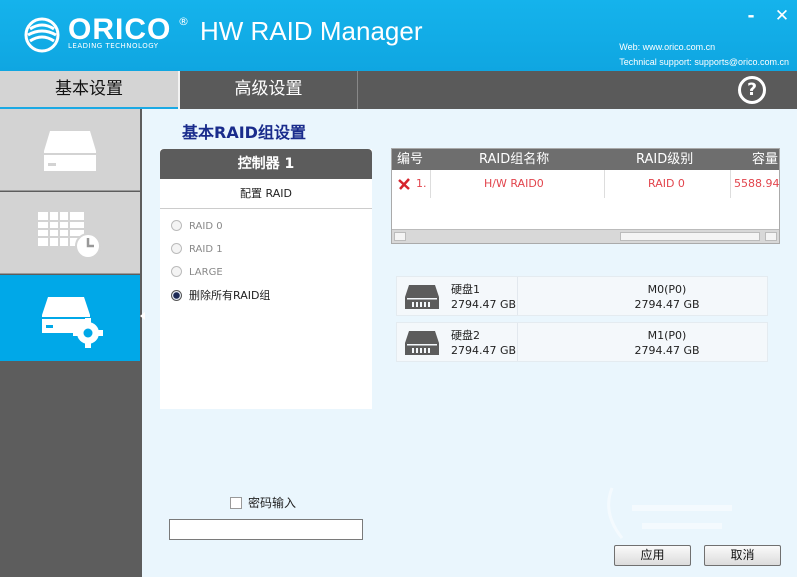 The width and height of the screenshot is (797, 577). What do you see at coordinates (176, 295) in the screenshot?
I see `radio-button-selected` at bounding box center [176, 295].